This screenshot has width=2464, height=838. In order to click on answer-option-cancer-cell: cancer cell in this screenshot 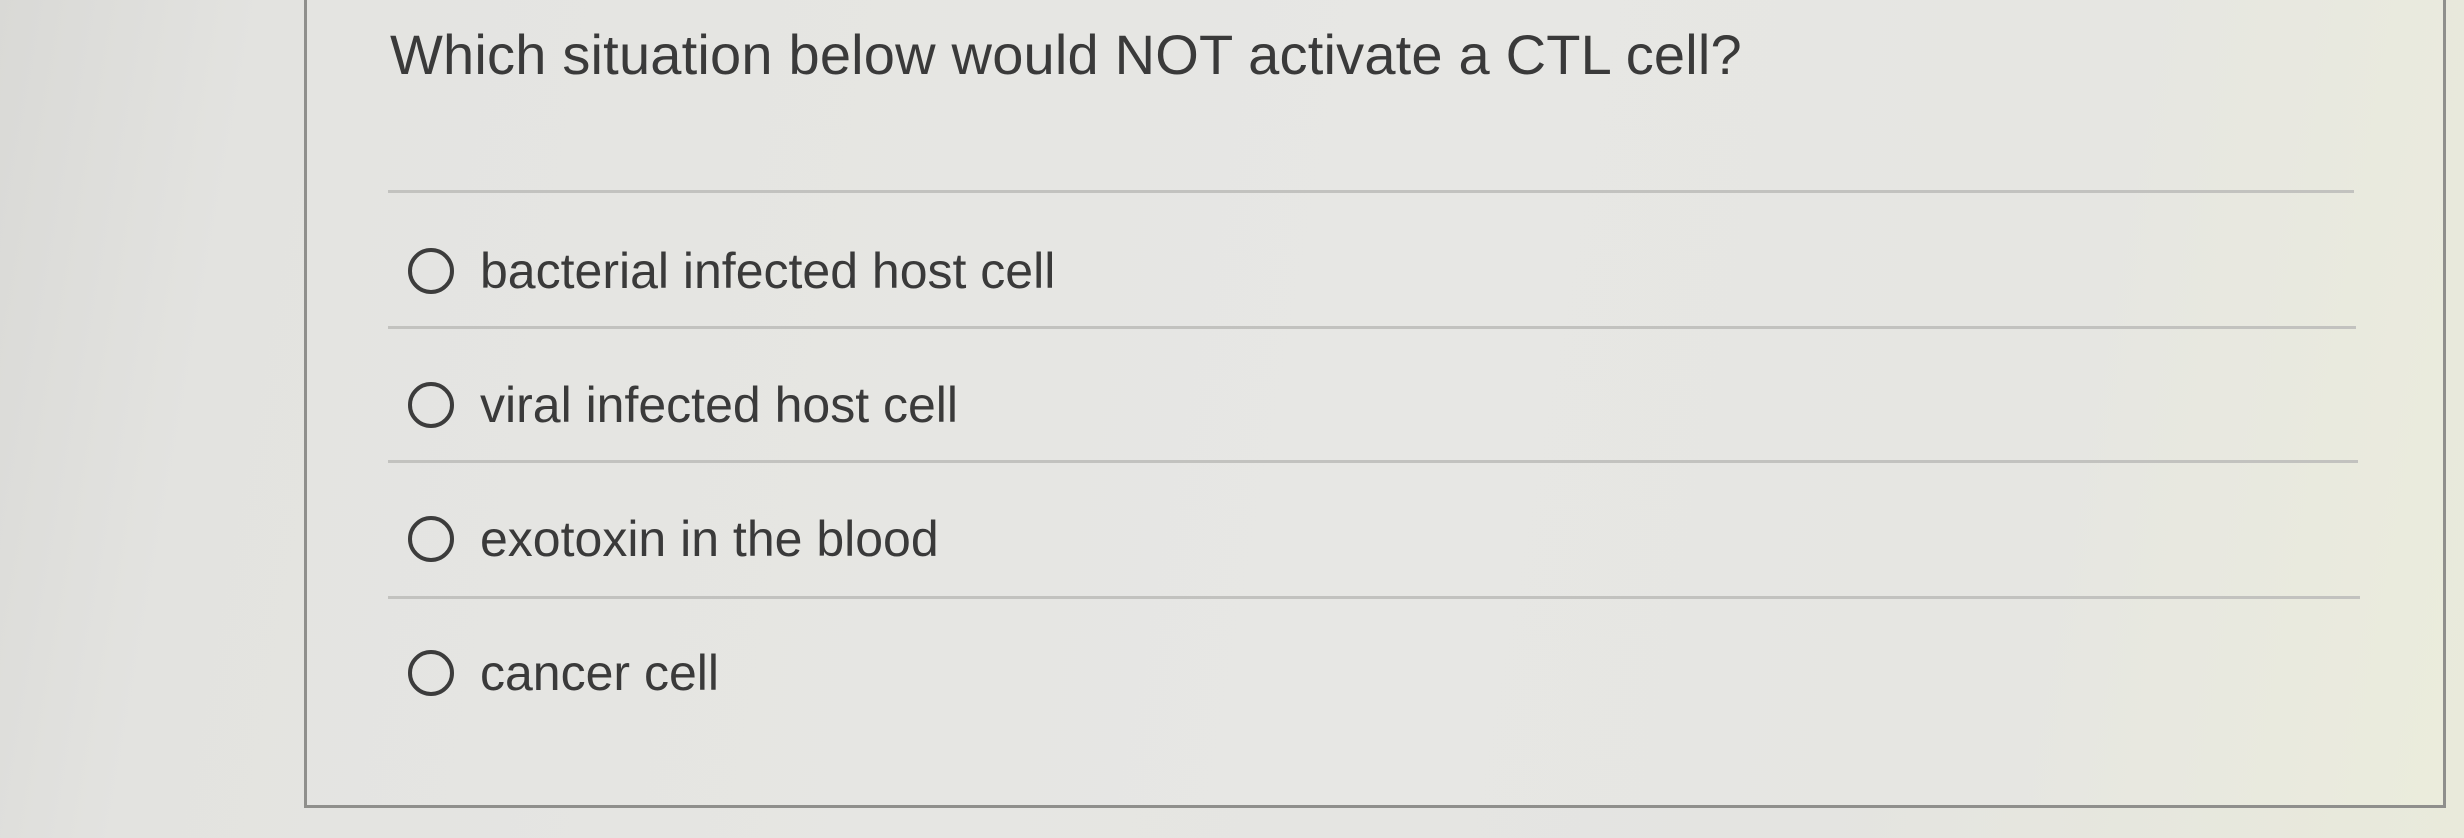, I will do `click(563, 673)`.